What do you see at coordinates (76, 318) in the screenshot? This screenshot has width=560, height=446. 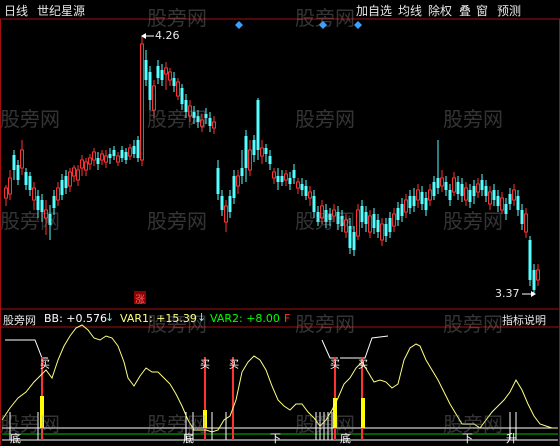 I see `indicator-bb-value: BB: +0.576` at bounding box center [76, 318].